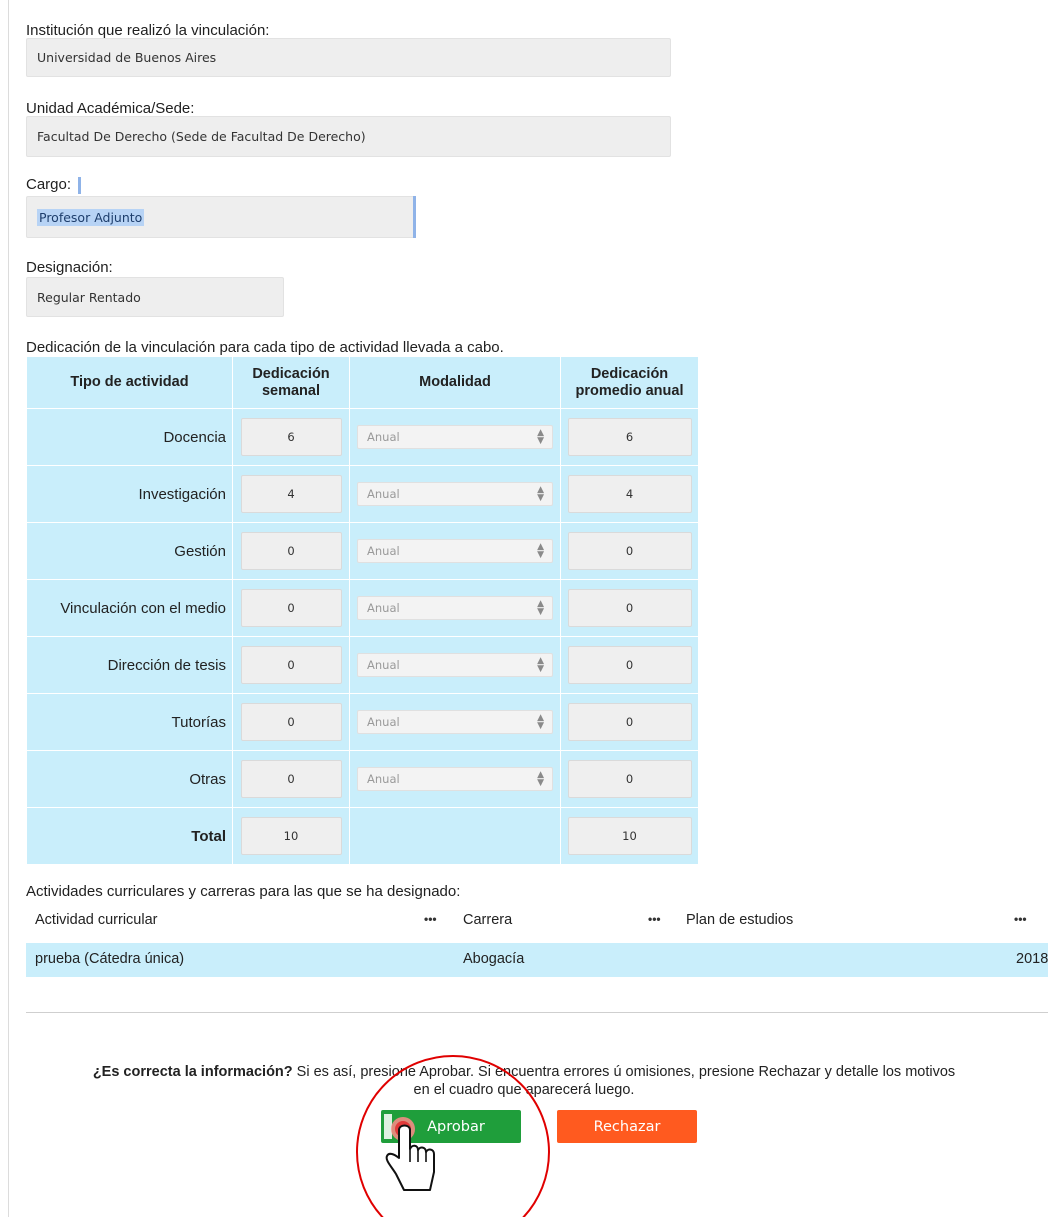  I want to click on approve-button: Aprobar, so click(451, 1126).